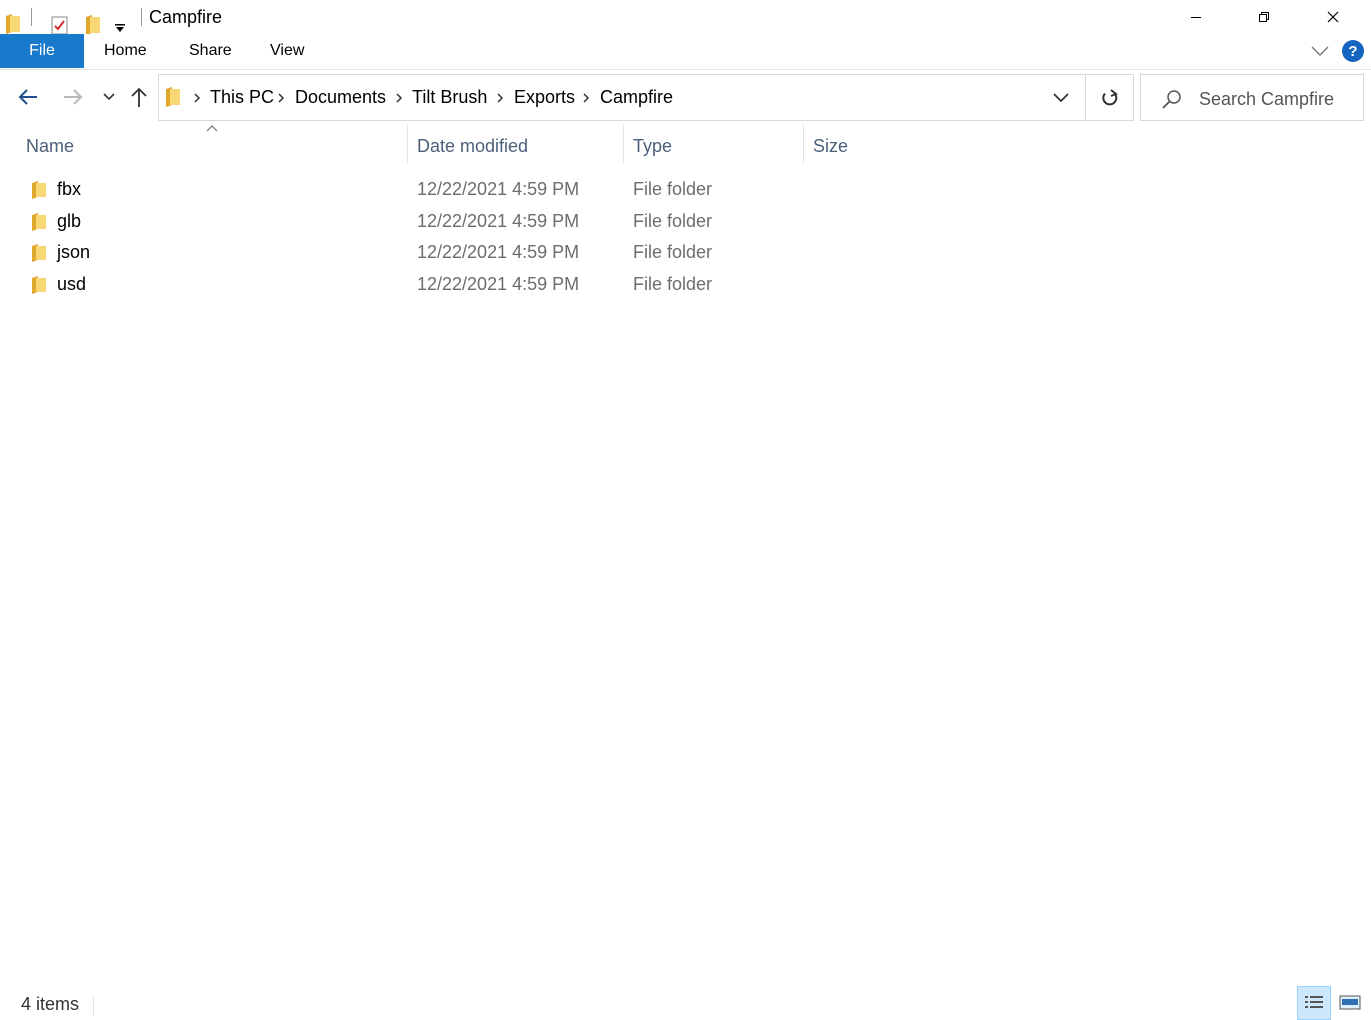  Describe the element at coordinates (186, 17) in the screenshot. I see `window-title: Campfire` at that location.